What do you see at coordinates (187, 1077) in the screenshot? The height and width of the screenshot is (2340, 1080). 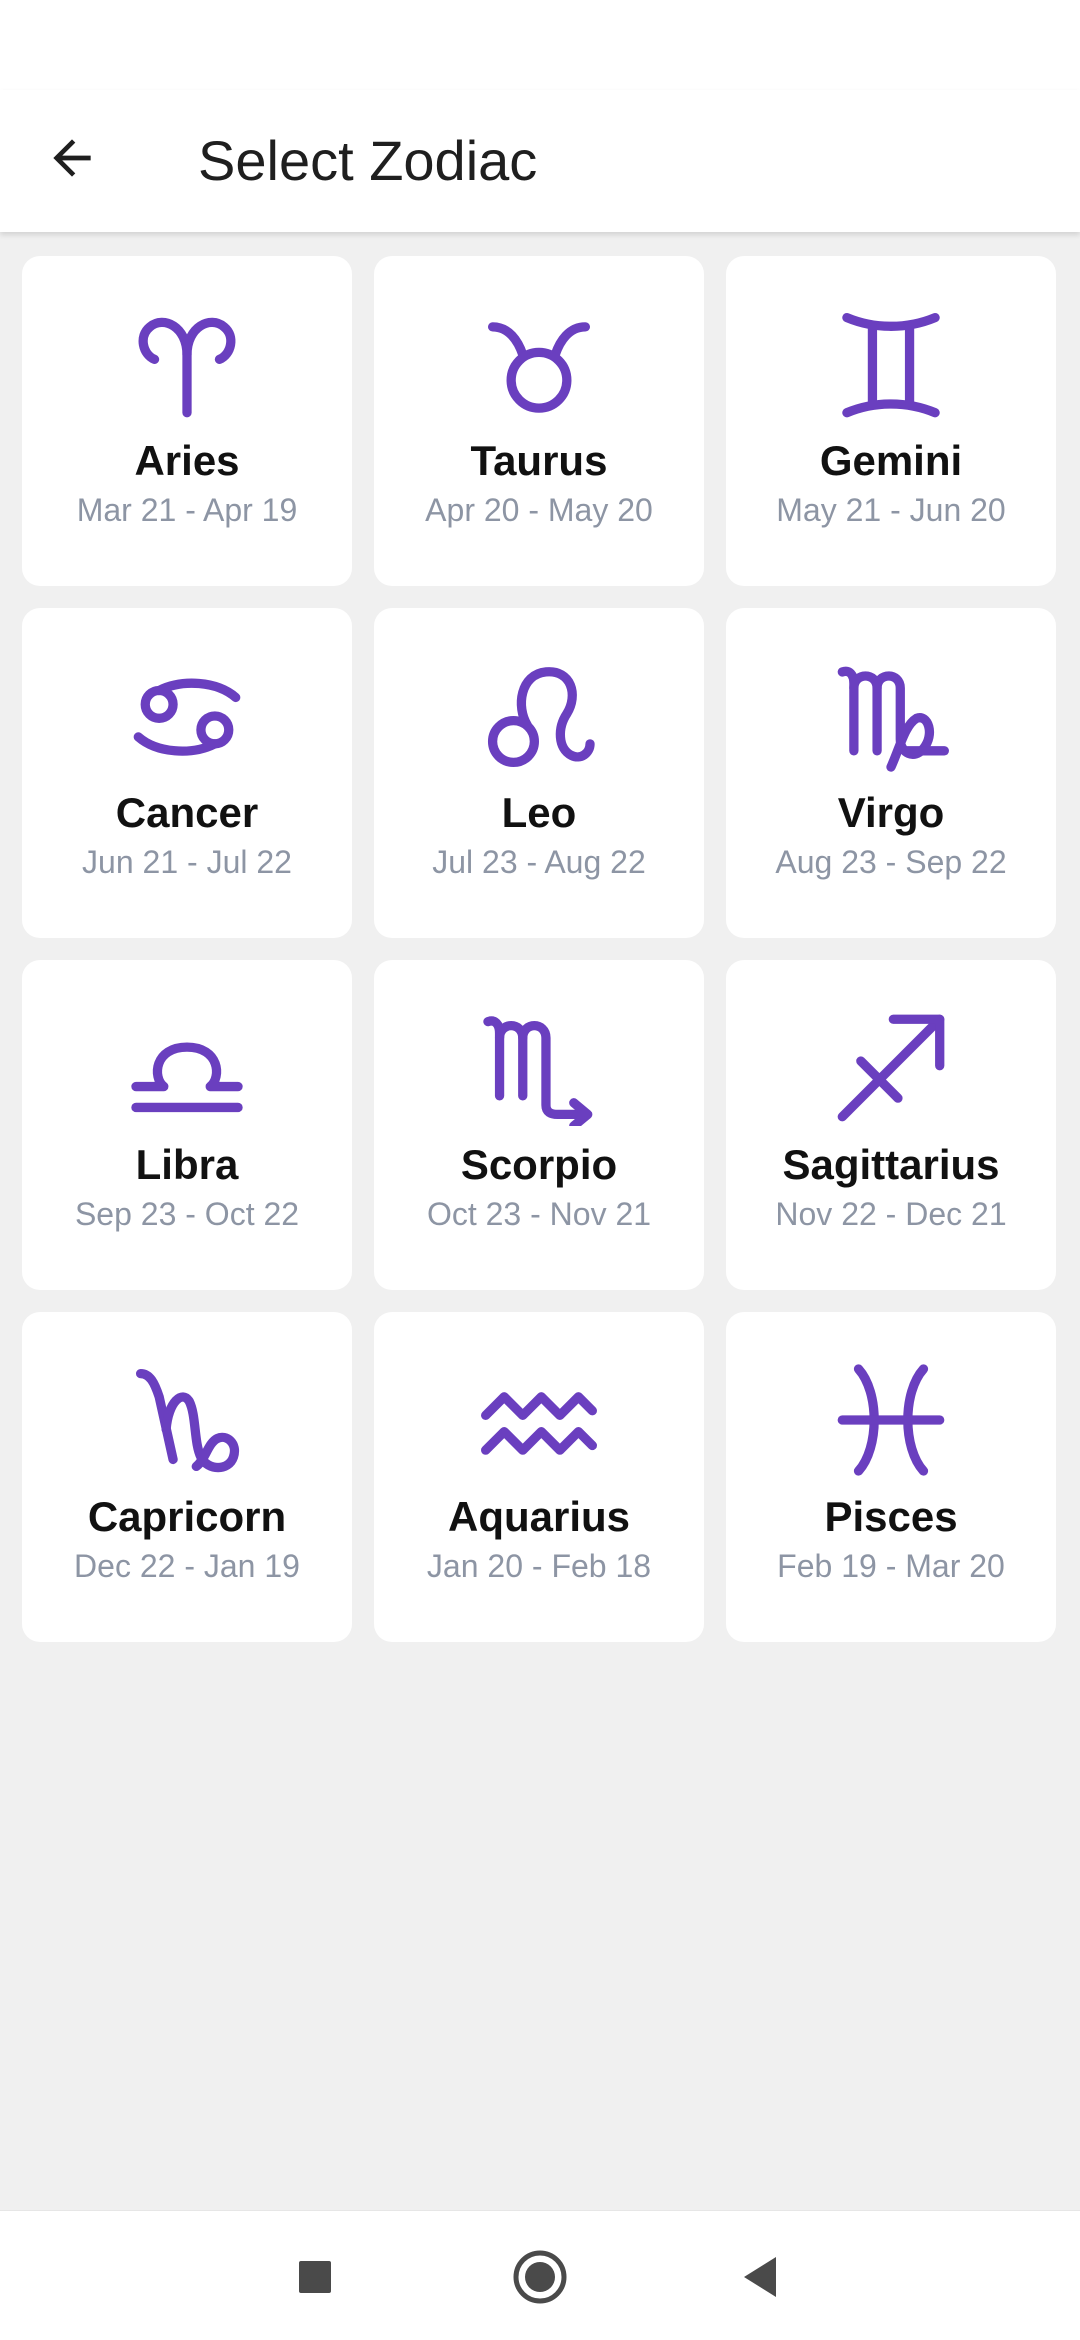 I see `libra-icon` at bounding box center [187, 1077].